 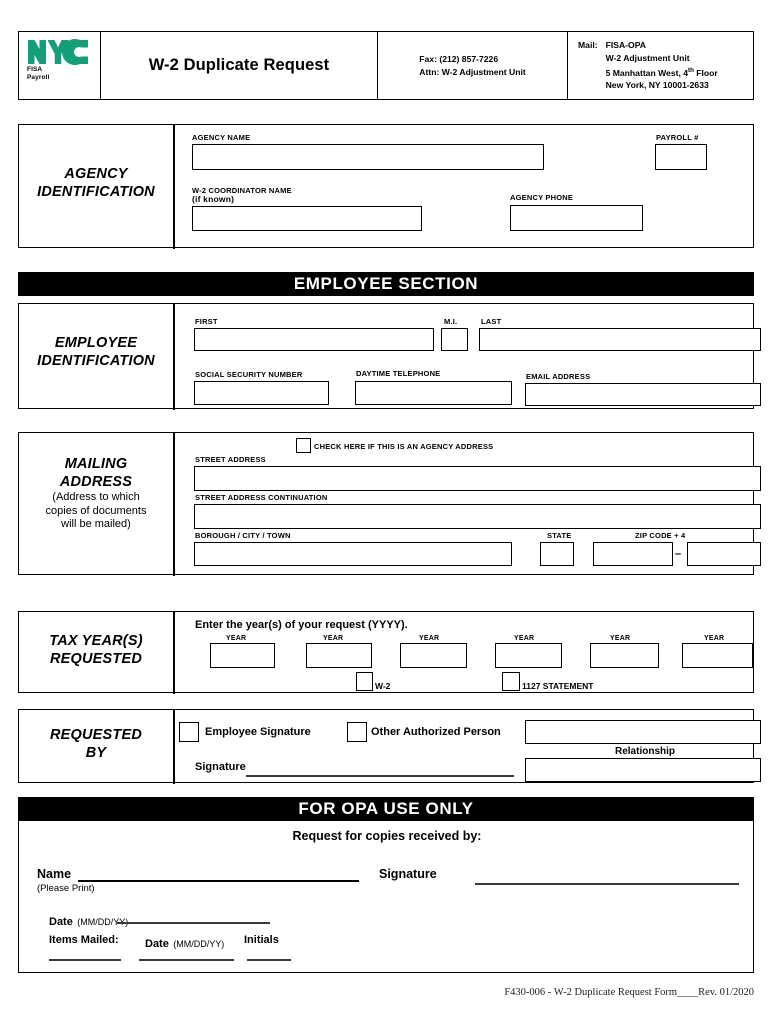 What do you see at coordinates (96, 735) in the screenshot?
I see `requested-by-title-line1: REQUESTED` at bounding box center [96, 735].